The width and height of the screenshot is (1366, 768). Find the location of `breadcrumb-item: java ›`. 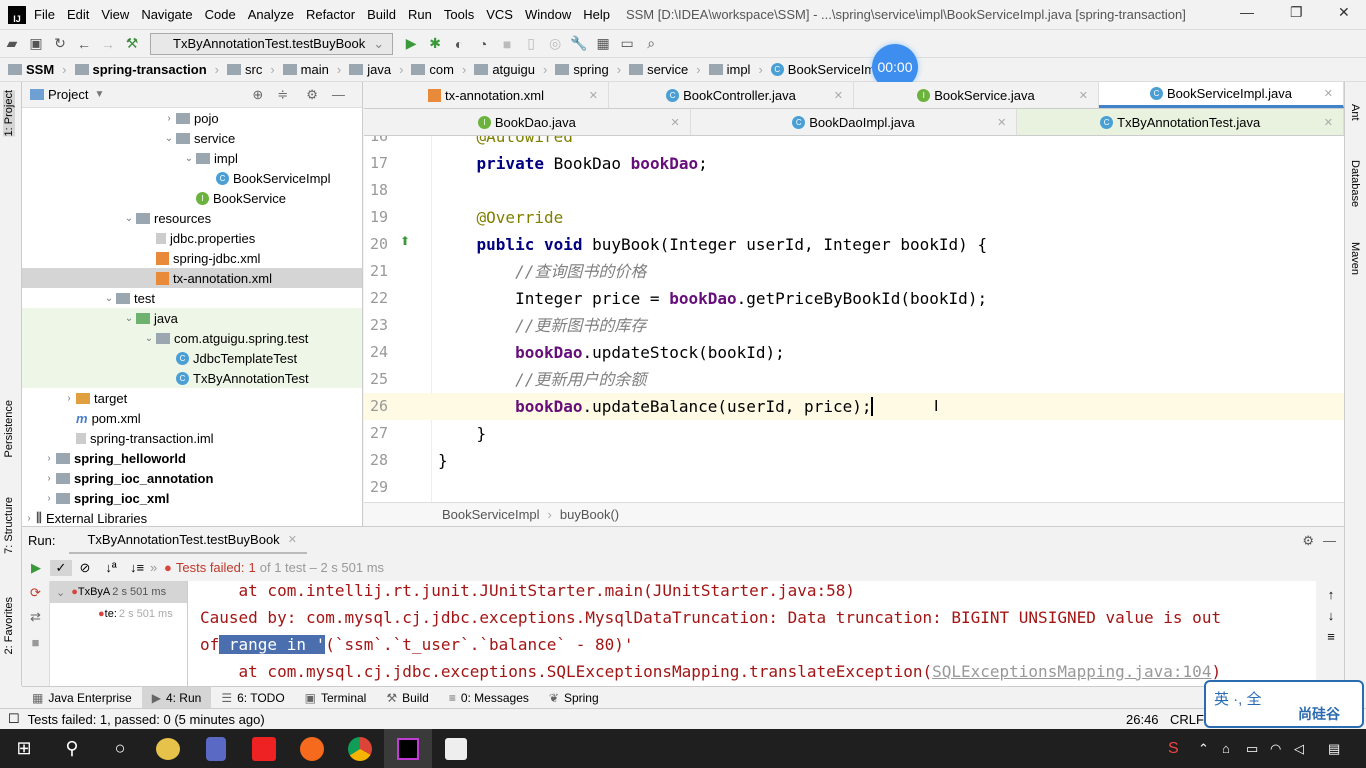

breadcrumb-item: java › is located at coordinates (376, 69).